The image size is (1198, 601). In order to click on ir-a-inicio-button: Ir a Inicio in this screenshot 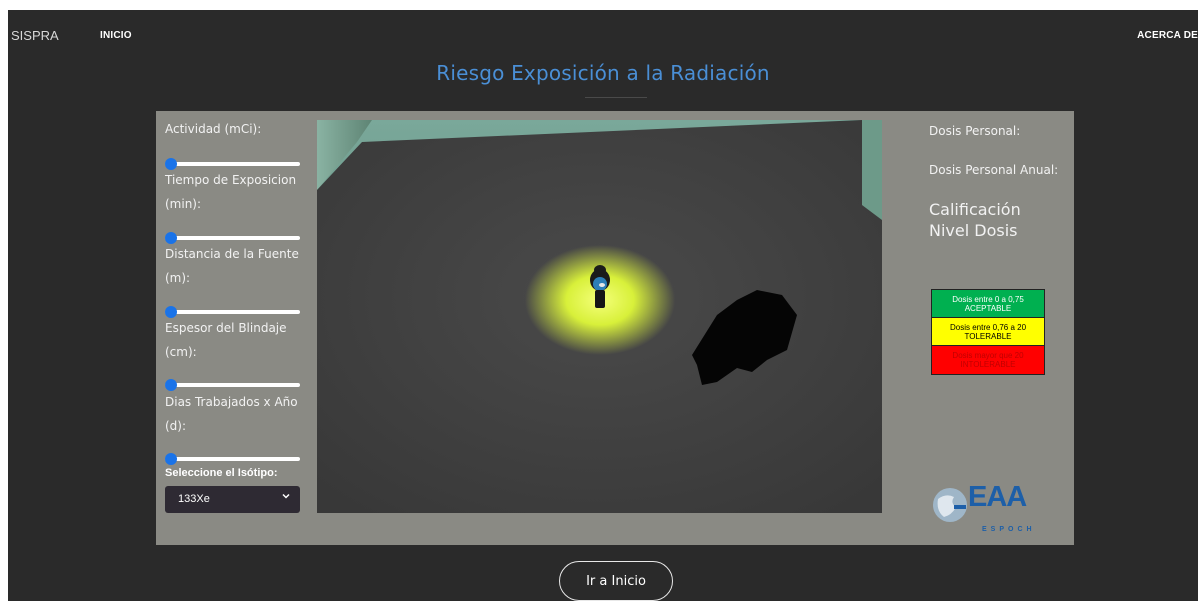, I will do `click(616, 581)`.